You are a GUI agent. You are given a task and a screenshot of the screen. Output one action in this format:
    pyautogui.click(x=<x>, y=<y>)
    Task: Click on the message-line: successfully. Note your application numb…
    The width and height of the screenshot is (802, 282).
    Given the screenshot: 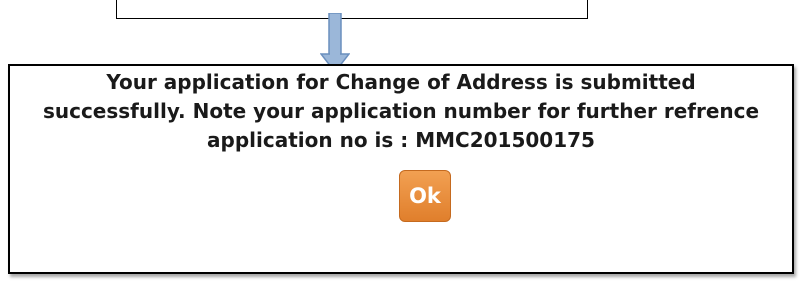 What is the action you would take?
    pyautogui.click(x=401, y=111)
    